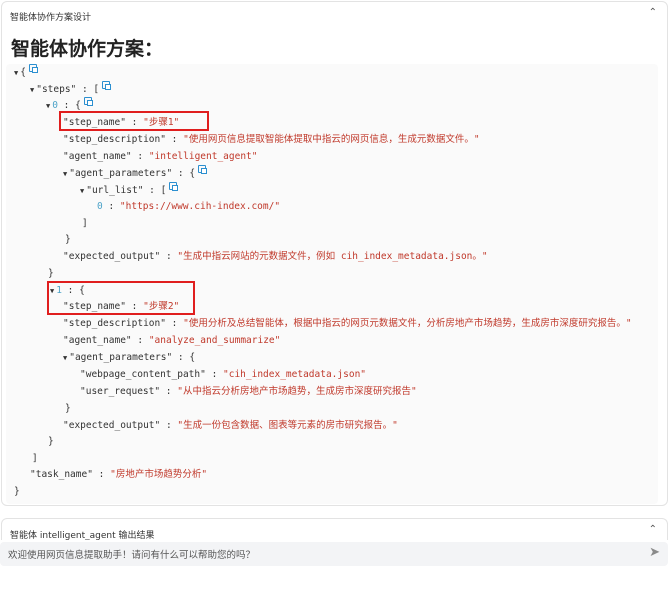  I want to click on task-name-line: "task_name" : "房地产市场趋势分析", so click(119, 474).